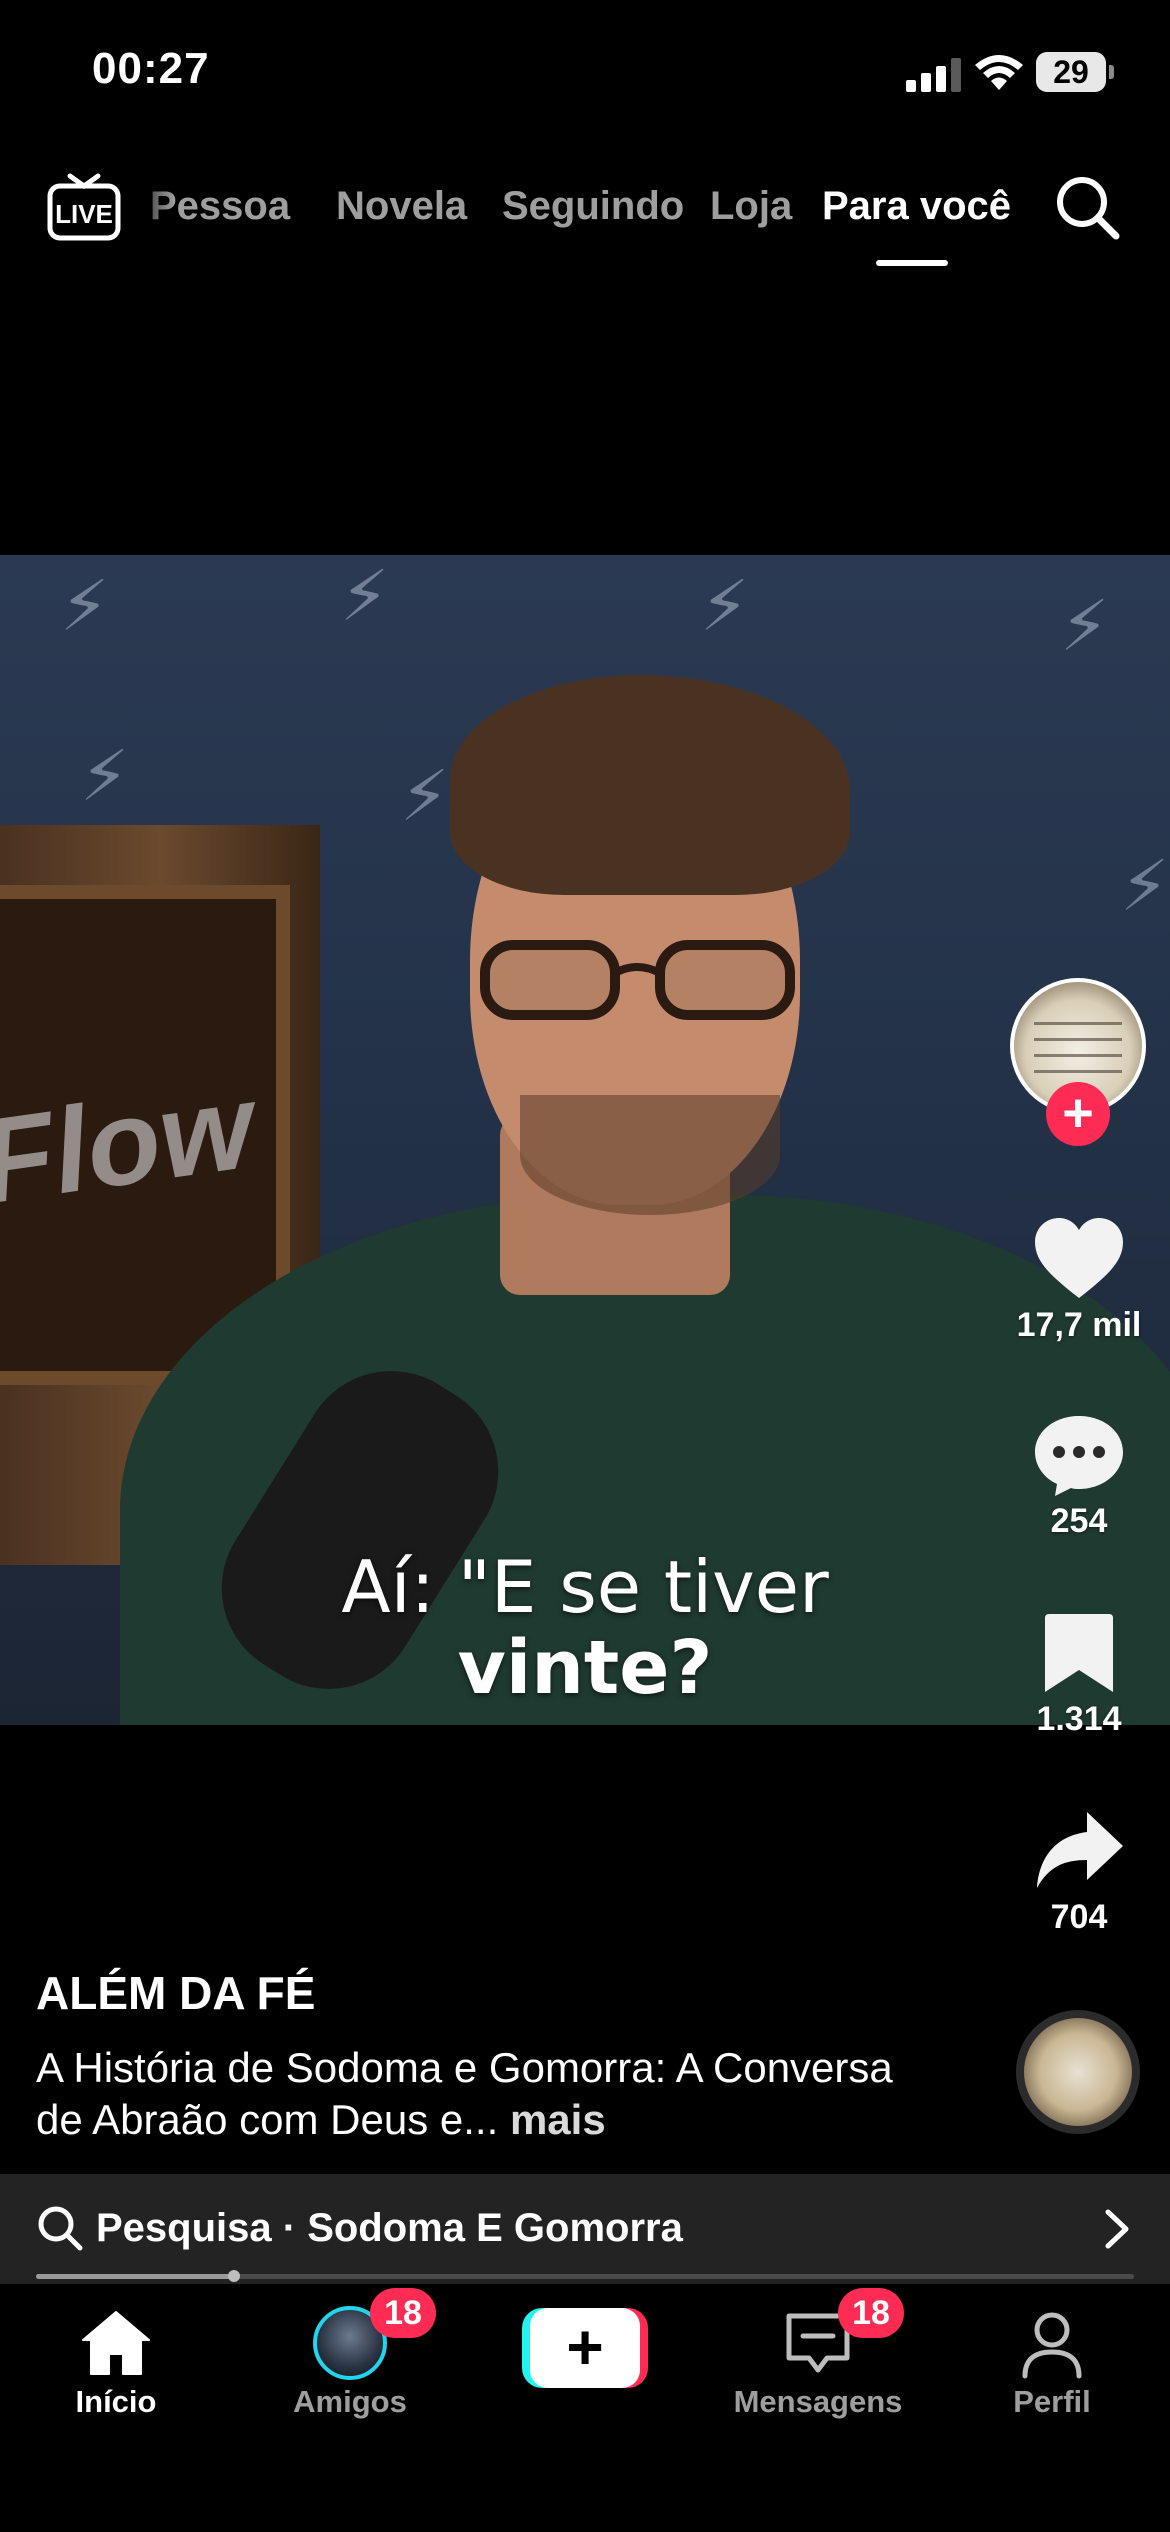 The image size is (1170, 2532). I want to click on tab-novela: Novela, so click(401, 206).